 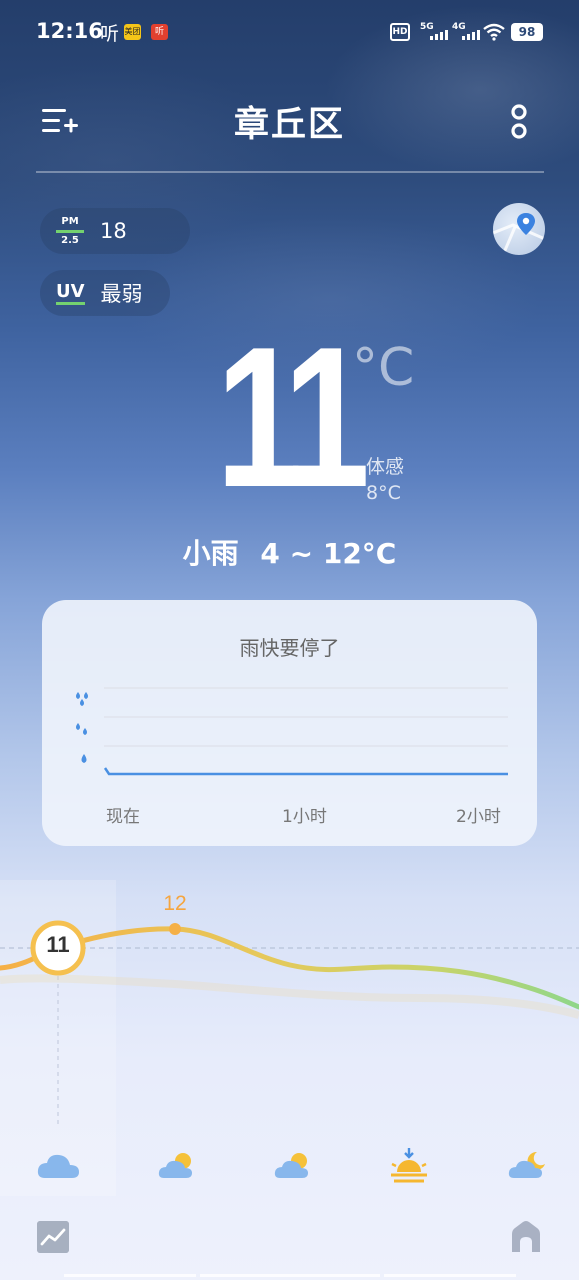 What do you see at coordinates (175, 903) in the screenshot?
I see `peak-temperature-label: 12` at bounding box center [175, 903].